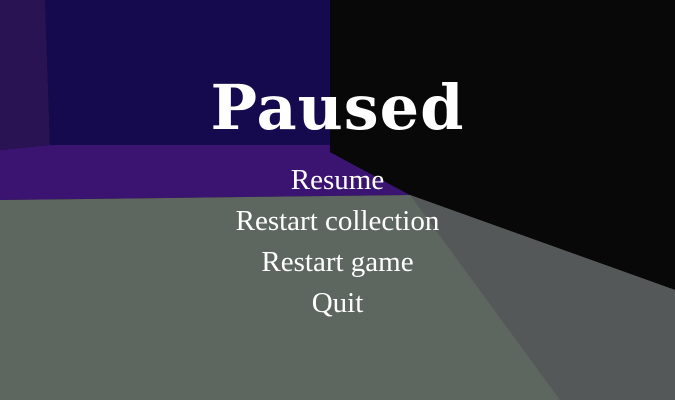  I want to click on resume-button: Resume, so click(337, 180).